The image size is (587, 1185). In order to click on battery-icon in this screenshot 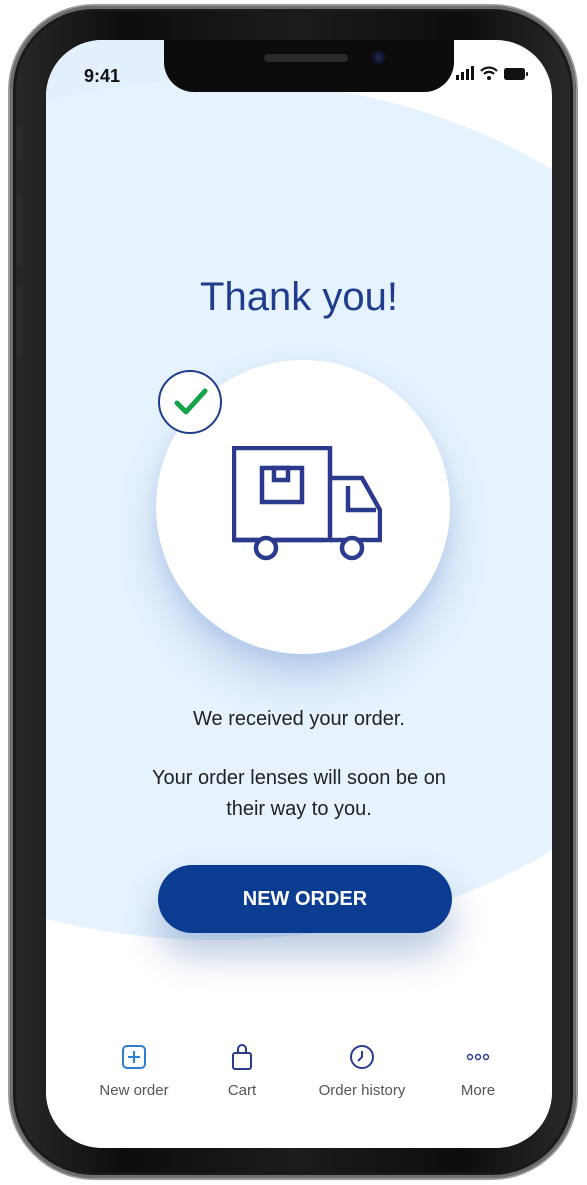, I will do `click(516, 74)`.